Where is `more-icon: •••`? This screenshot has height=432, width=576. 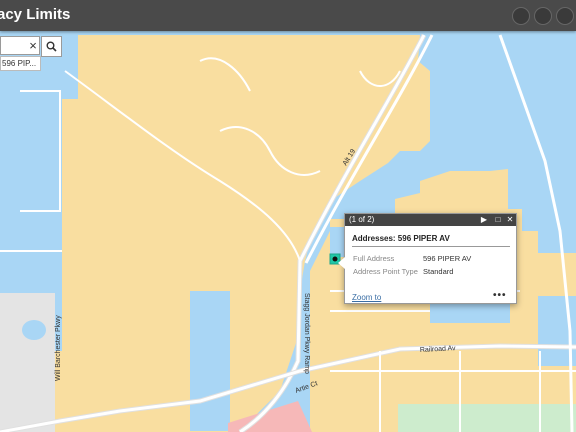
more-icon: ••• is located at coordinates (500, 295).